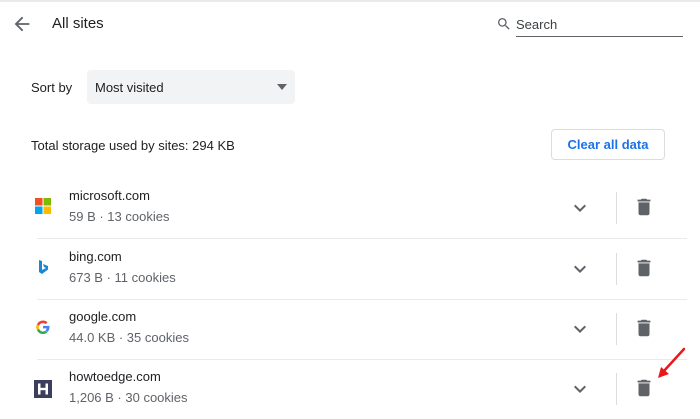  I want to click on howtoedge-logo-icon, so click(43, 389).